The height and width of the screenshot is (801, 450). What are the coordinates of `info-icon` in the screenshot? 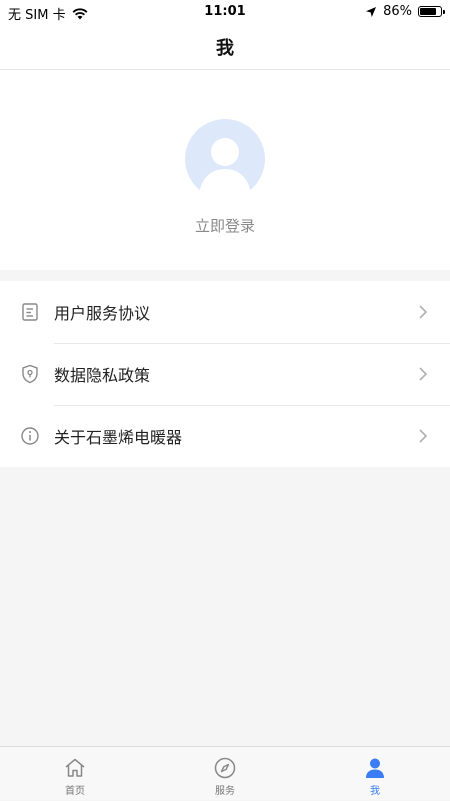 It's located at (30, 436).